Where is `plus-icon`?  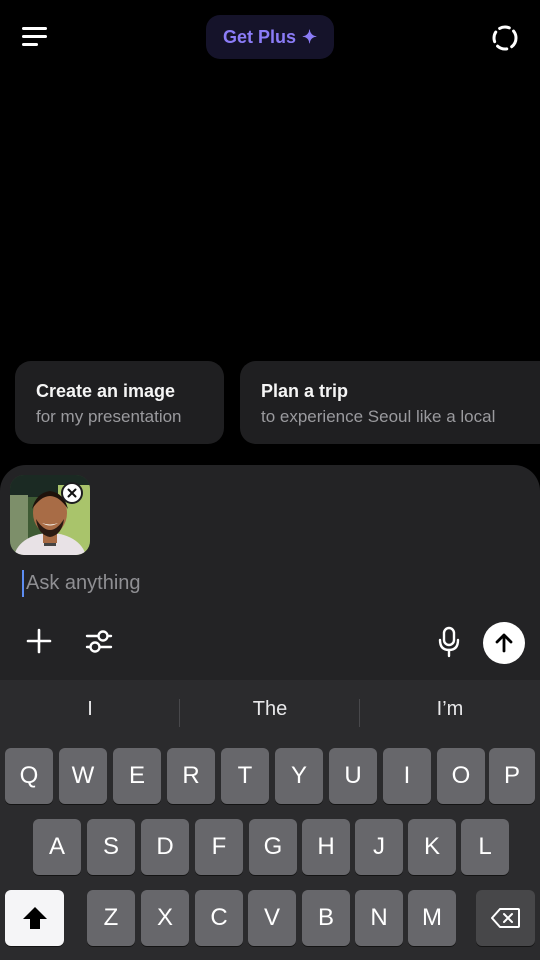 plus-icon is located at coordinates (39, 641).